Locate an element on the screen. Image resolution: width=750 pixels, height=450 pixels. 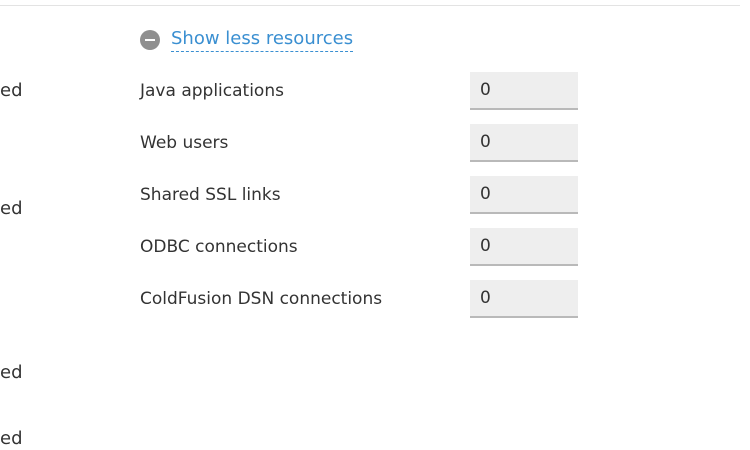
resource-label: ODBC connections is located at coordinates (219, 247).